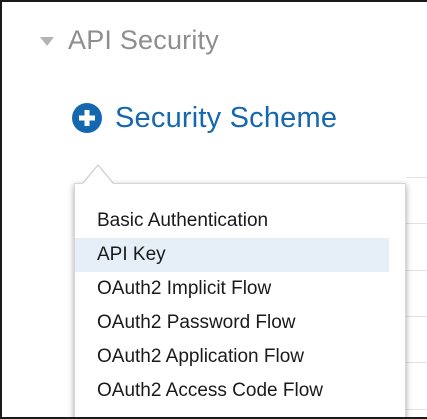 This screenshot has height=419, width=427. I want to click on menu-item-oauth2-application-flow: OAuth2 Application Flow, so click(232, 357).